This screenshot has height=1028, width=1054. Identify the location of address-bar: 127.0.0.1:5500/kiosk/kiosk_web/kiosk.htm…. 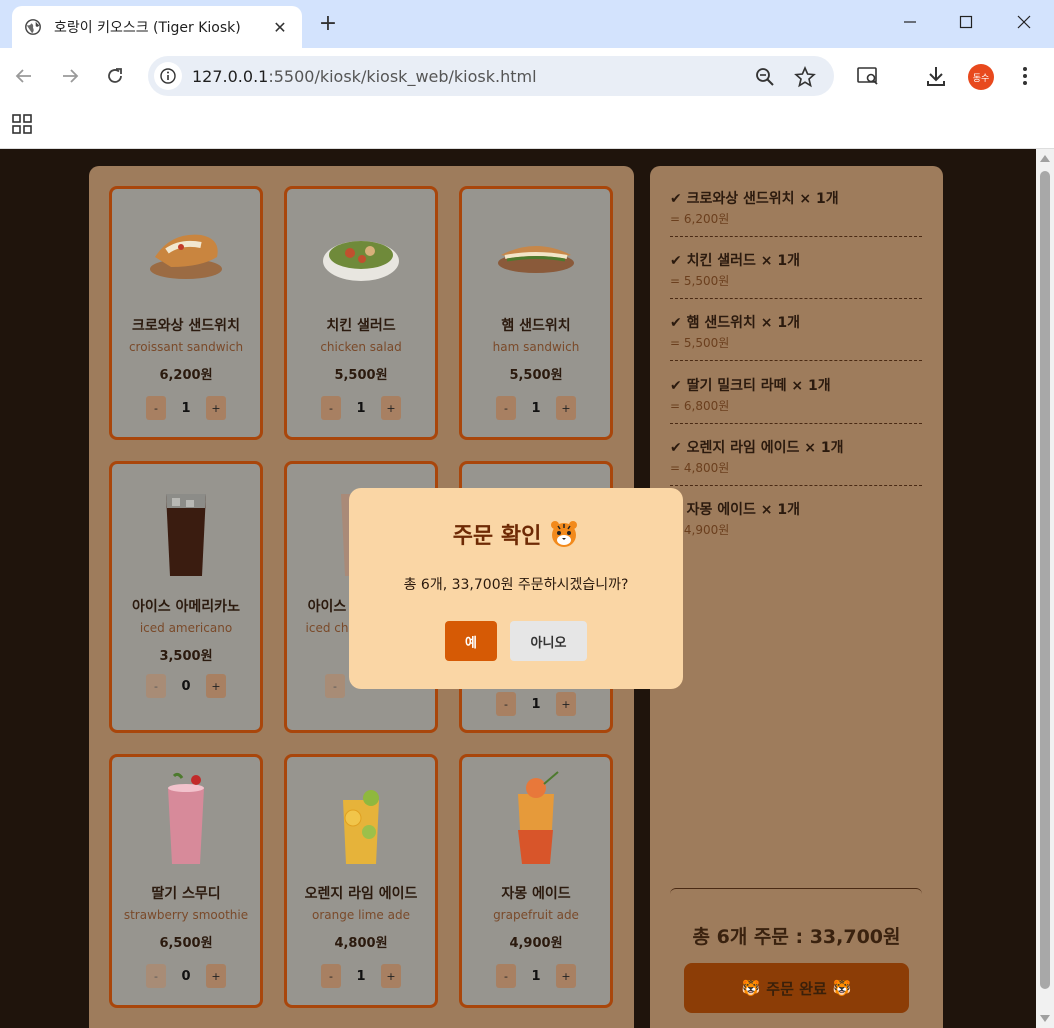
(491, 76).